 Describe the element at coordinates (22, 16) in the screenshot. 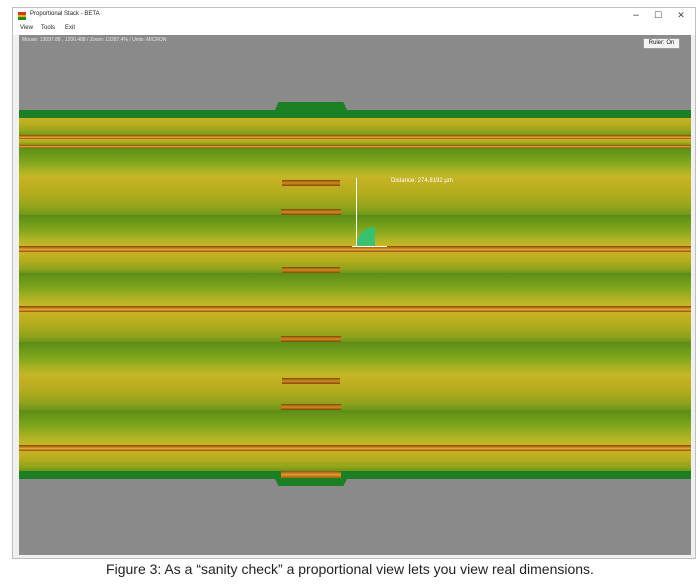

I see `stack-layers-icon` at that location.